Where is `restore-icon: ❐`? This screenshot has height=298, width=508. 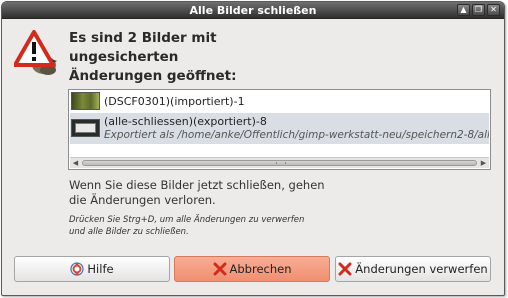
restore-icon: ❐ is located at coordinates (478, 10).